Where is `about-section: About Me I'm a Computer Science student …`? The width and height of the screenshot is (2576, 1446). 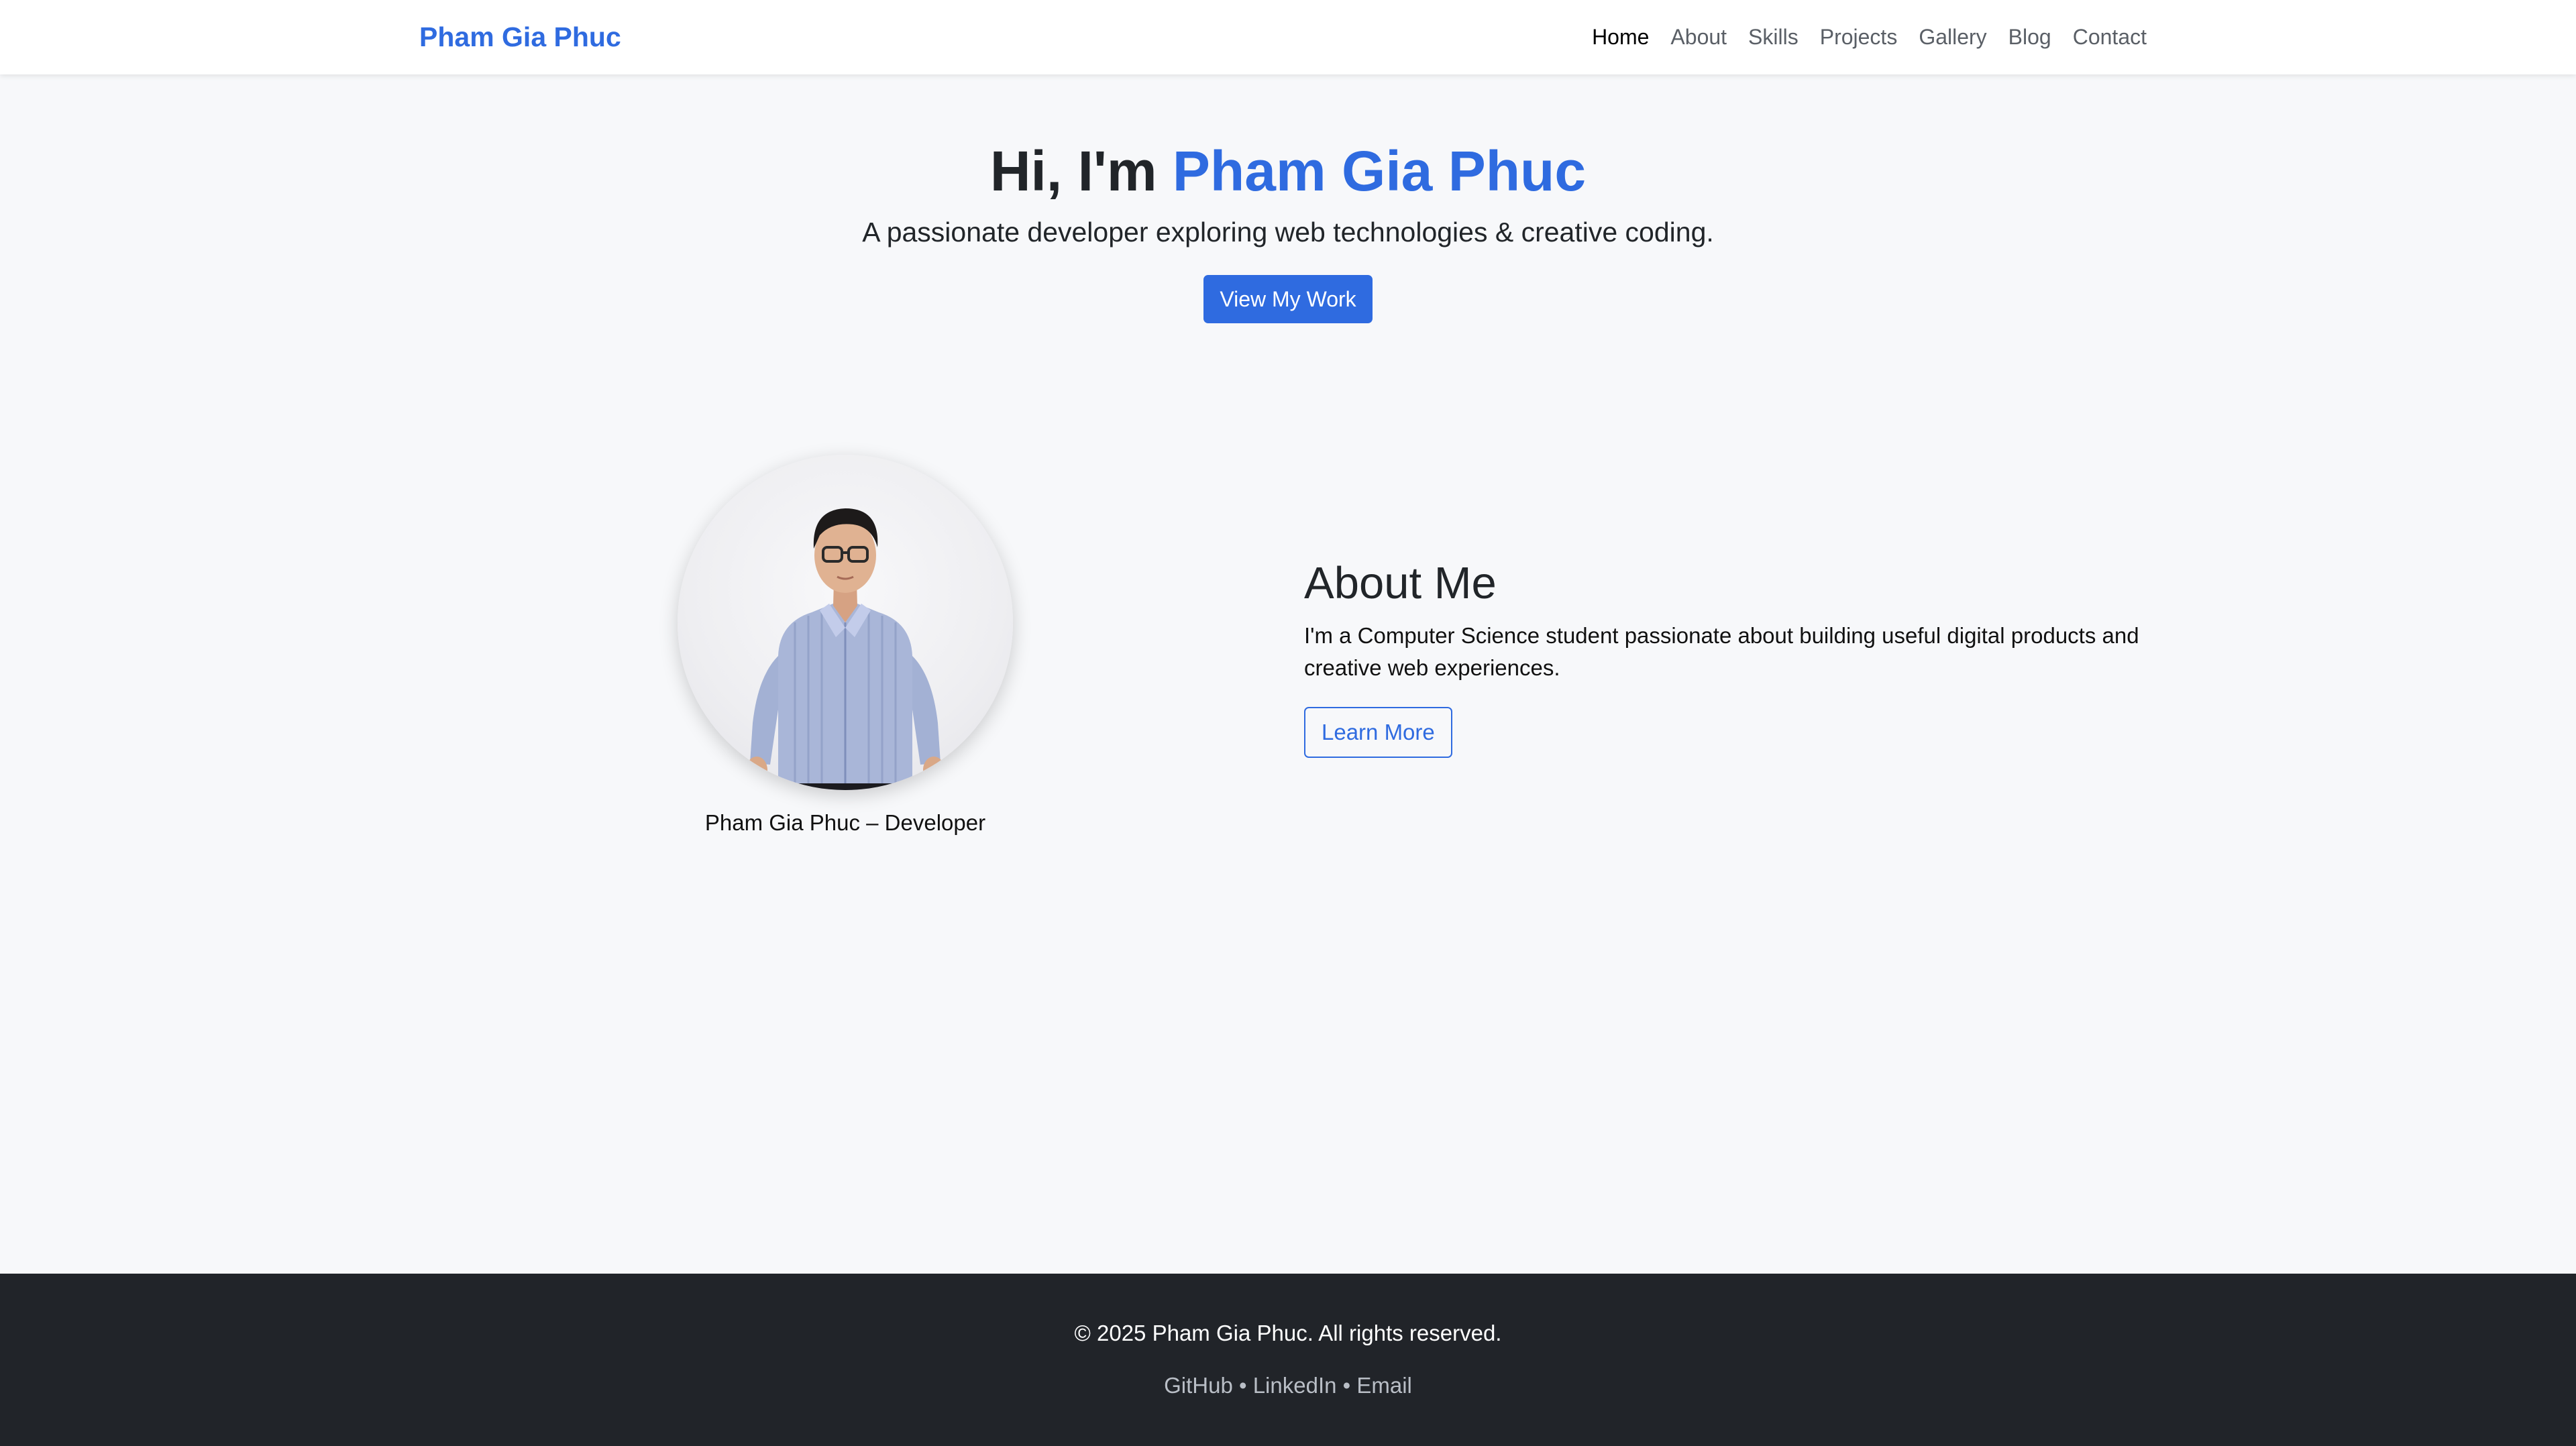 about-section: About Me I'm a Computer Science student … is located at coordinates (1730, 658).